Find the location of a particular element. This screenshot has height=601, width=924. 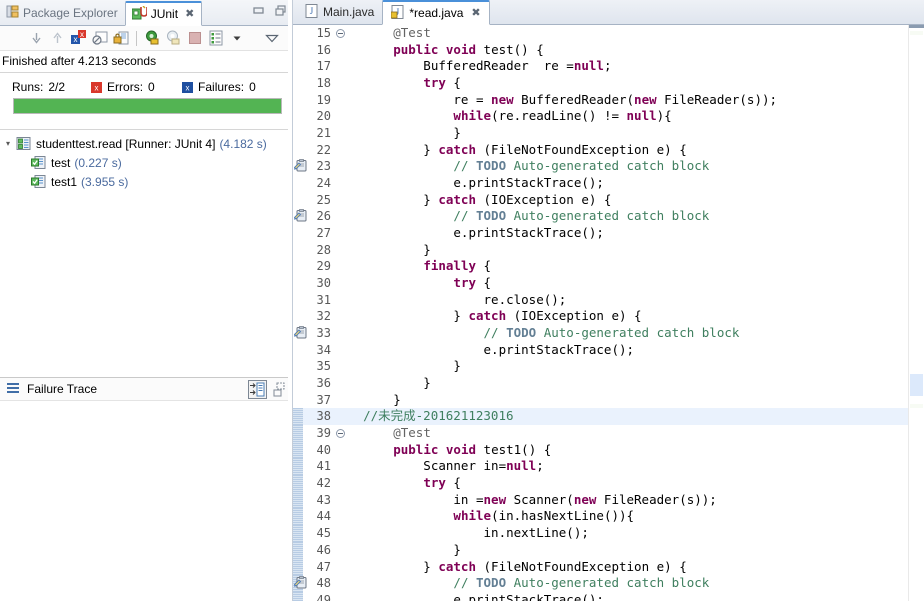

code-line-31: re.close(); is located at coordinates (620, 300).